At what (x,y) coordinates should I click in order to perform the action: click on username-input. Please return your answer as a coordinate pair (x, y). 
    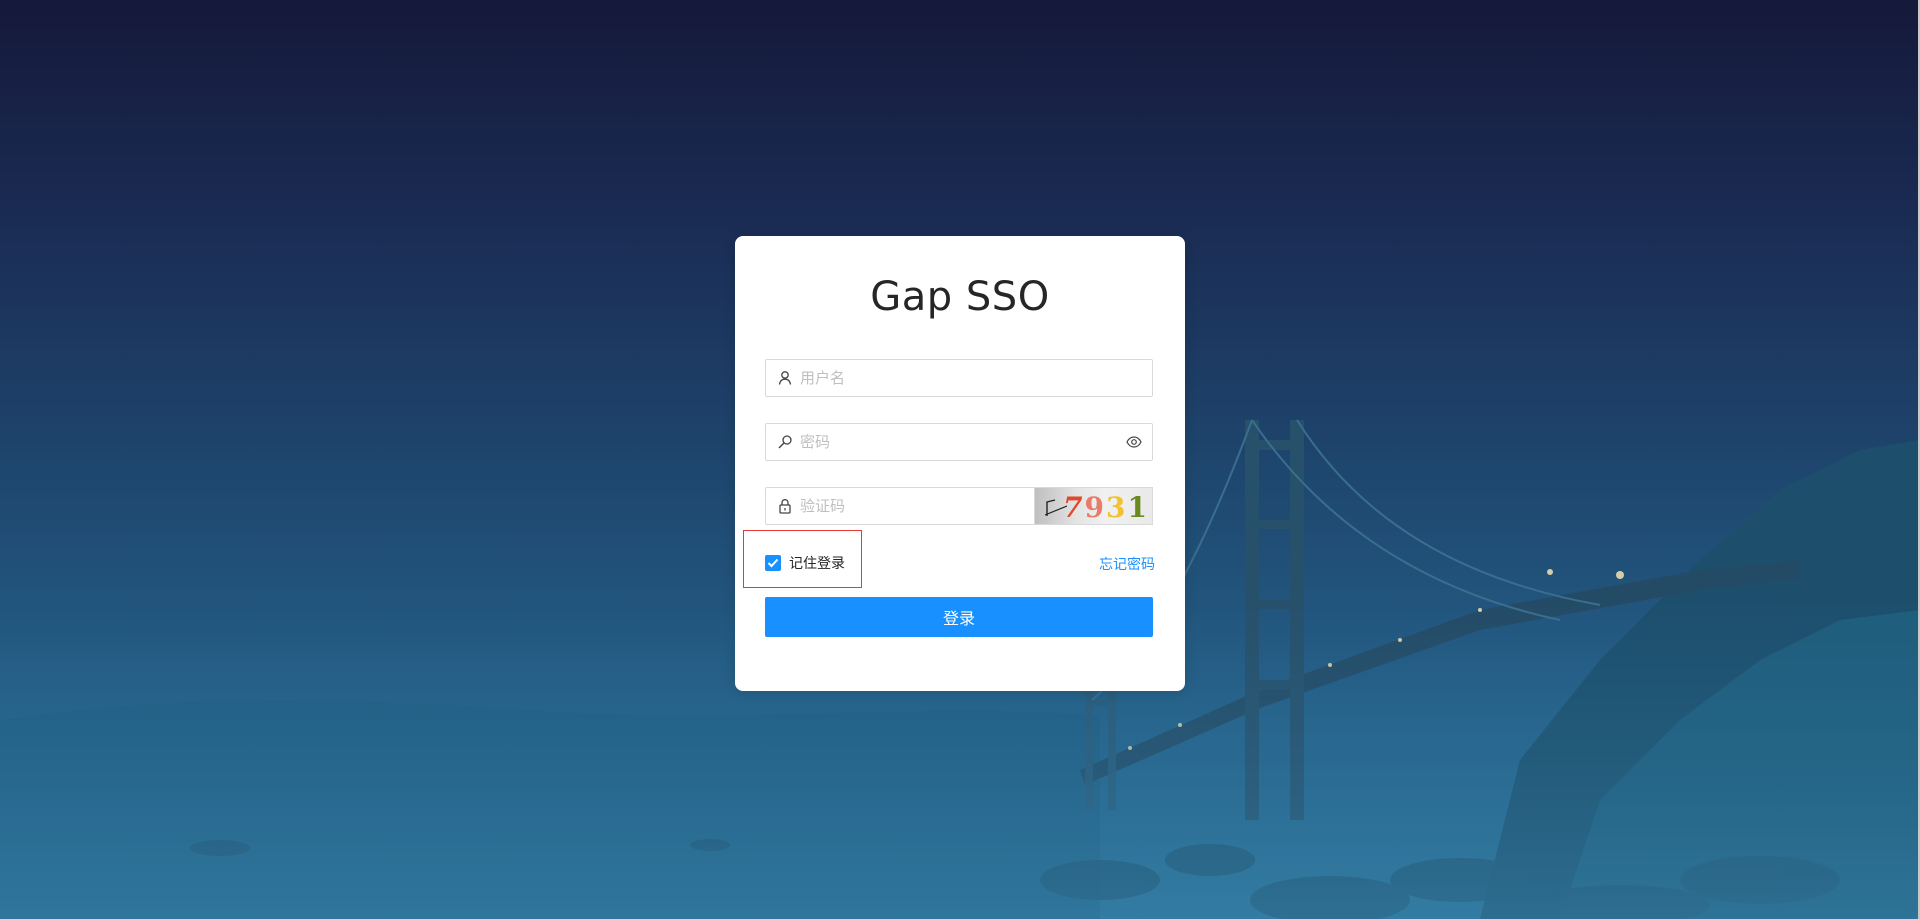
    Looking at the image, I should click on (970, 378).